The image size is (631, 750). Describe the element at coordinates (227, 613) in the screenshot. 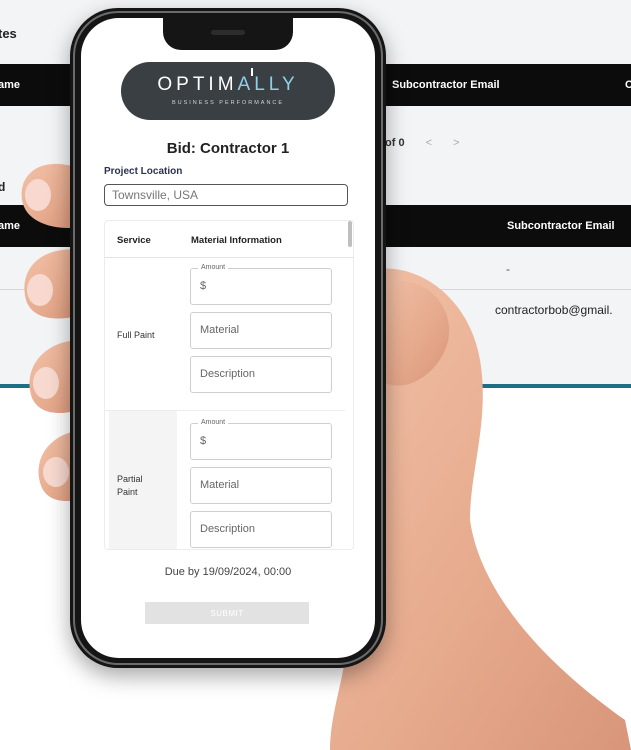

I see `submit-button: SUBMIT` at that location.